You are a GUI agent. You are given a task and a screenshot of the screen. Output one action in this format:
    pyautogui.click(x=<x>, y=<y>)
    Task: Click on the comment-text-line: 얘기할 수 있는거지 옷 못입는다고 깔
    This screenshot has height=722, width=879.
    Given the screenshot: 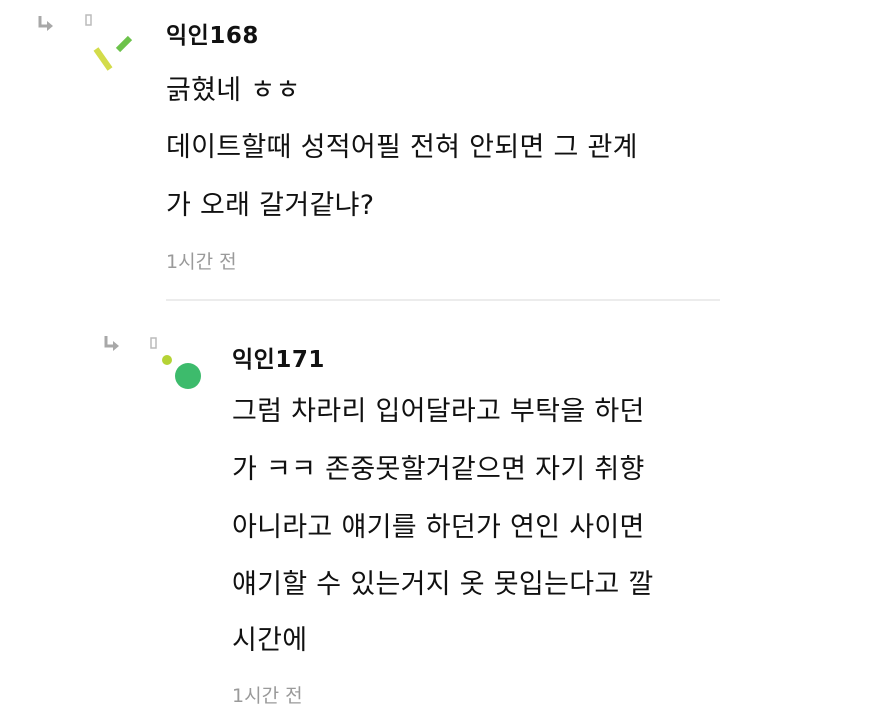 What is the action you would take?
    pyautogui.click(x=443, y=584)
    